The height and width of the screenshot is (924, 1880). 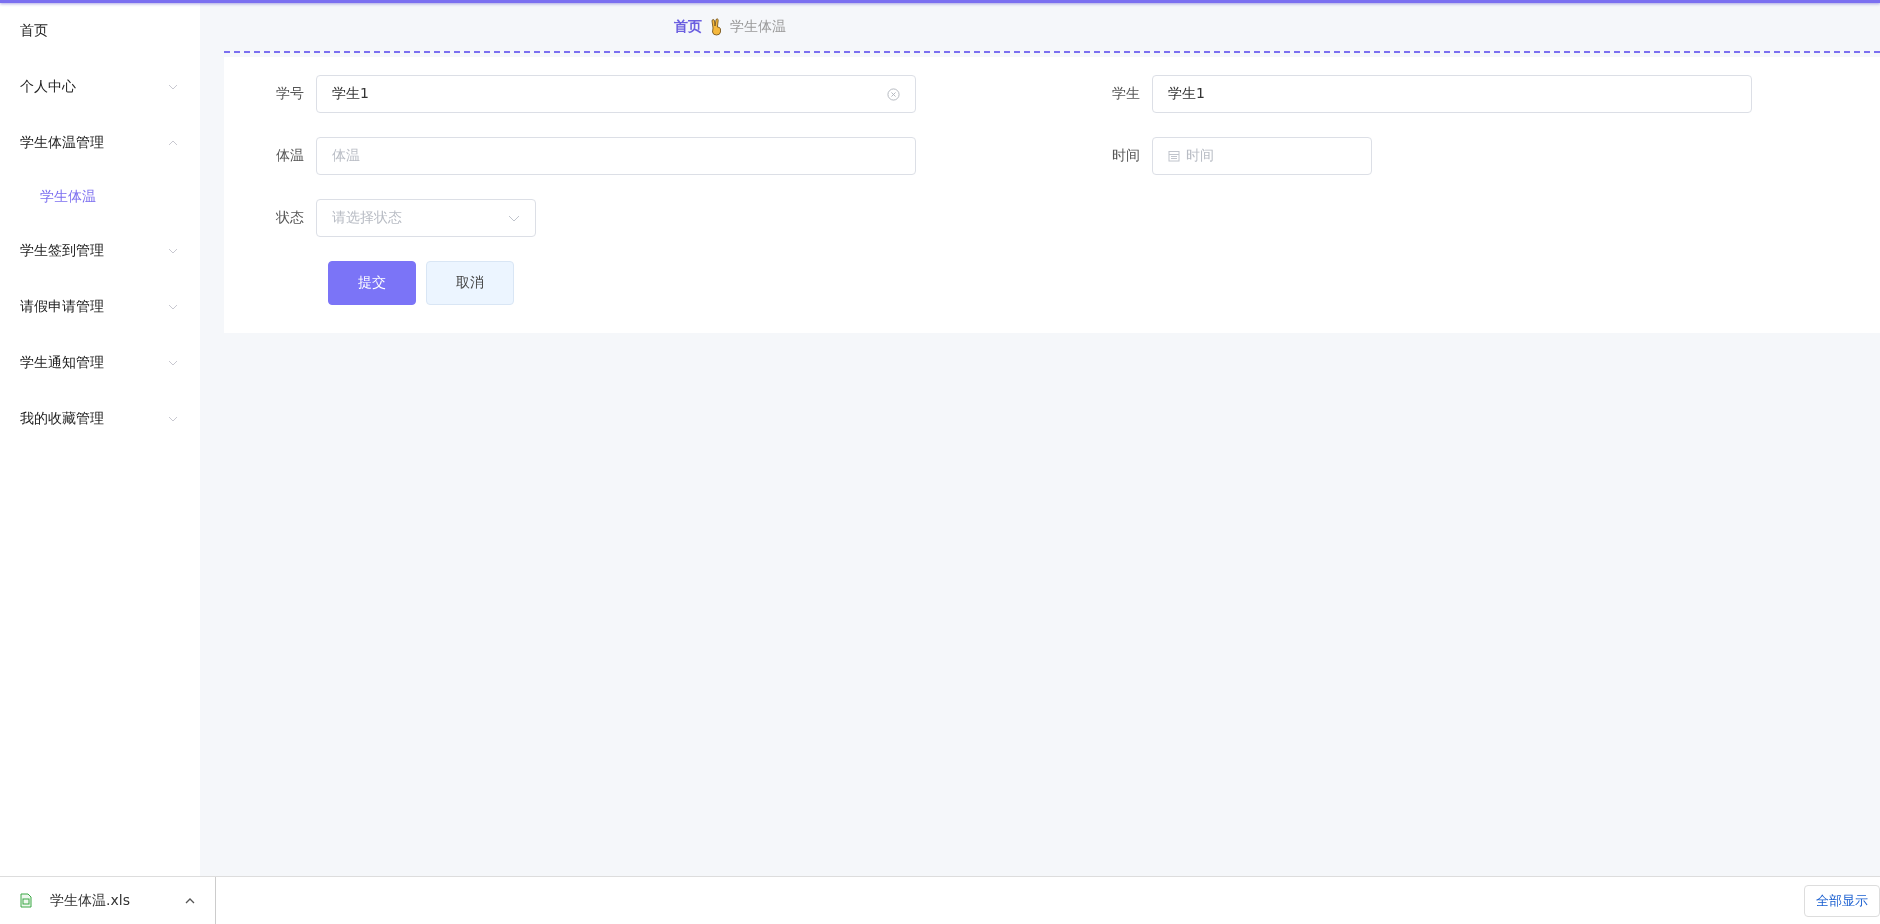 I want to click on menu-item: 学生签到管理, so click(x=100, y=251).